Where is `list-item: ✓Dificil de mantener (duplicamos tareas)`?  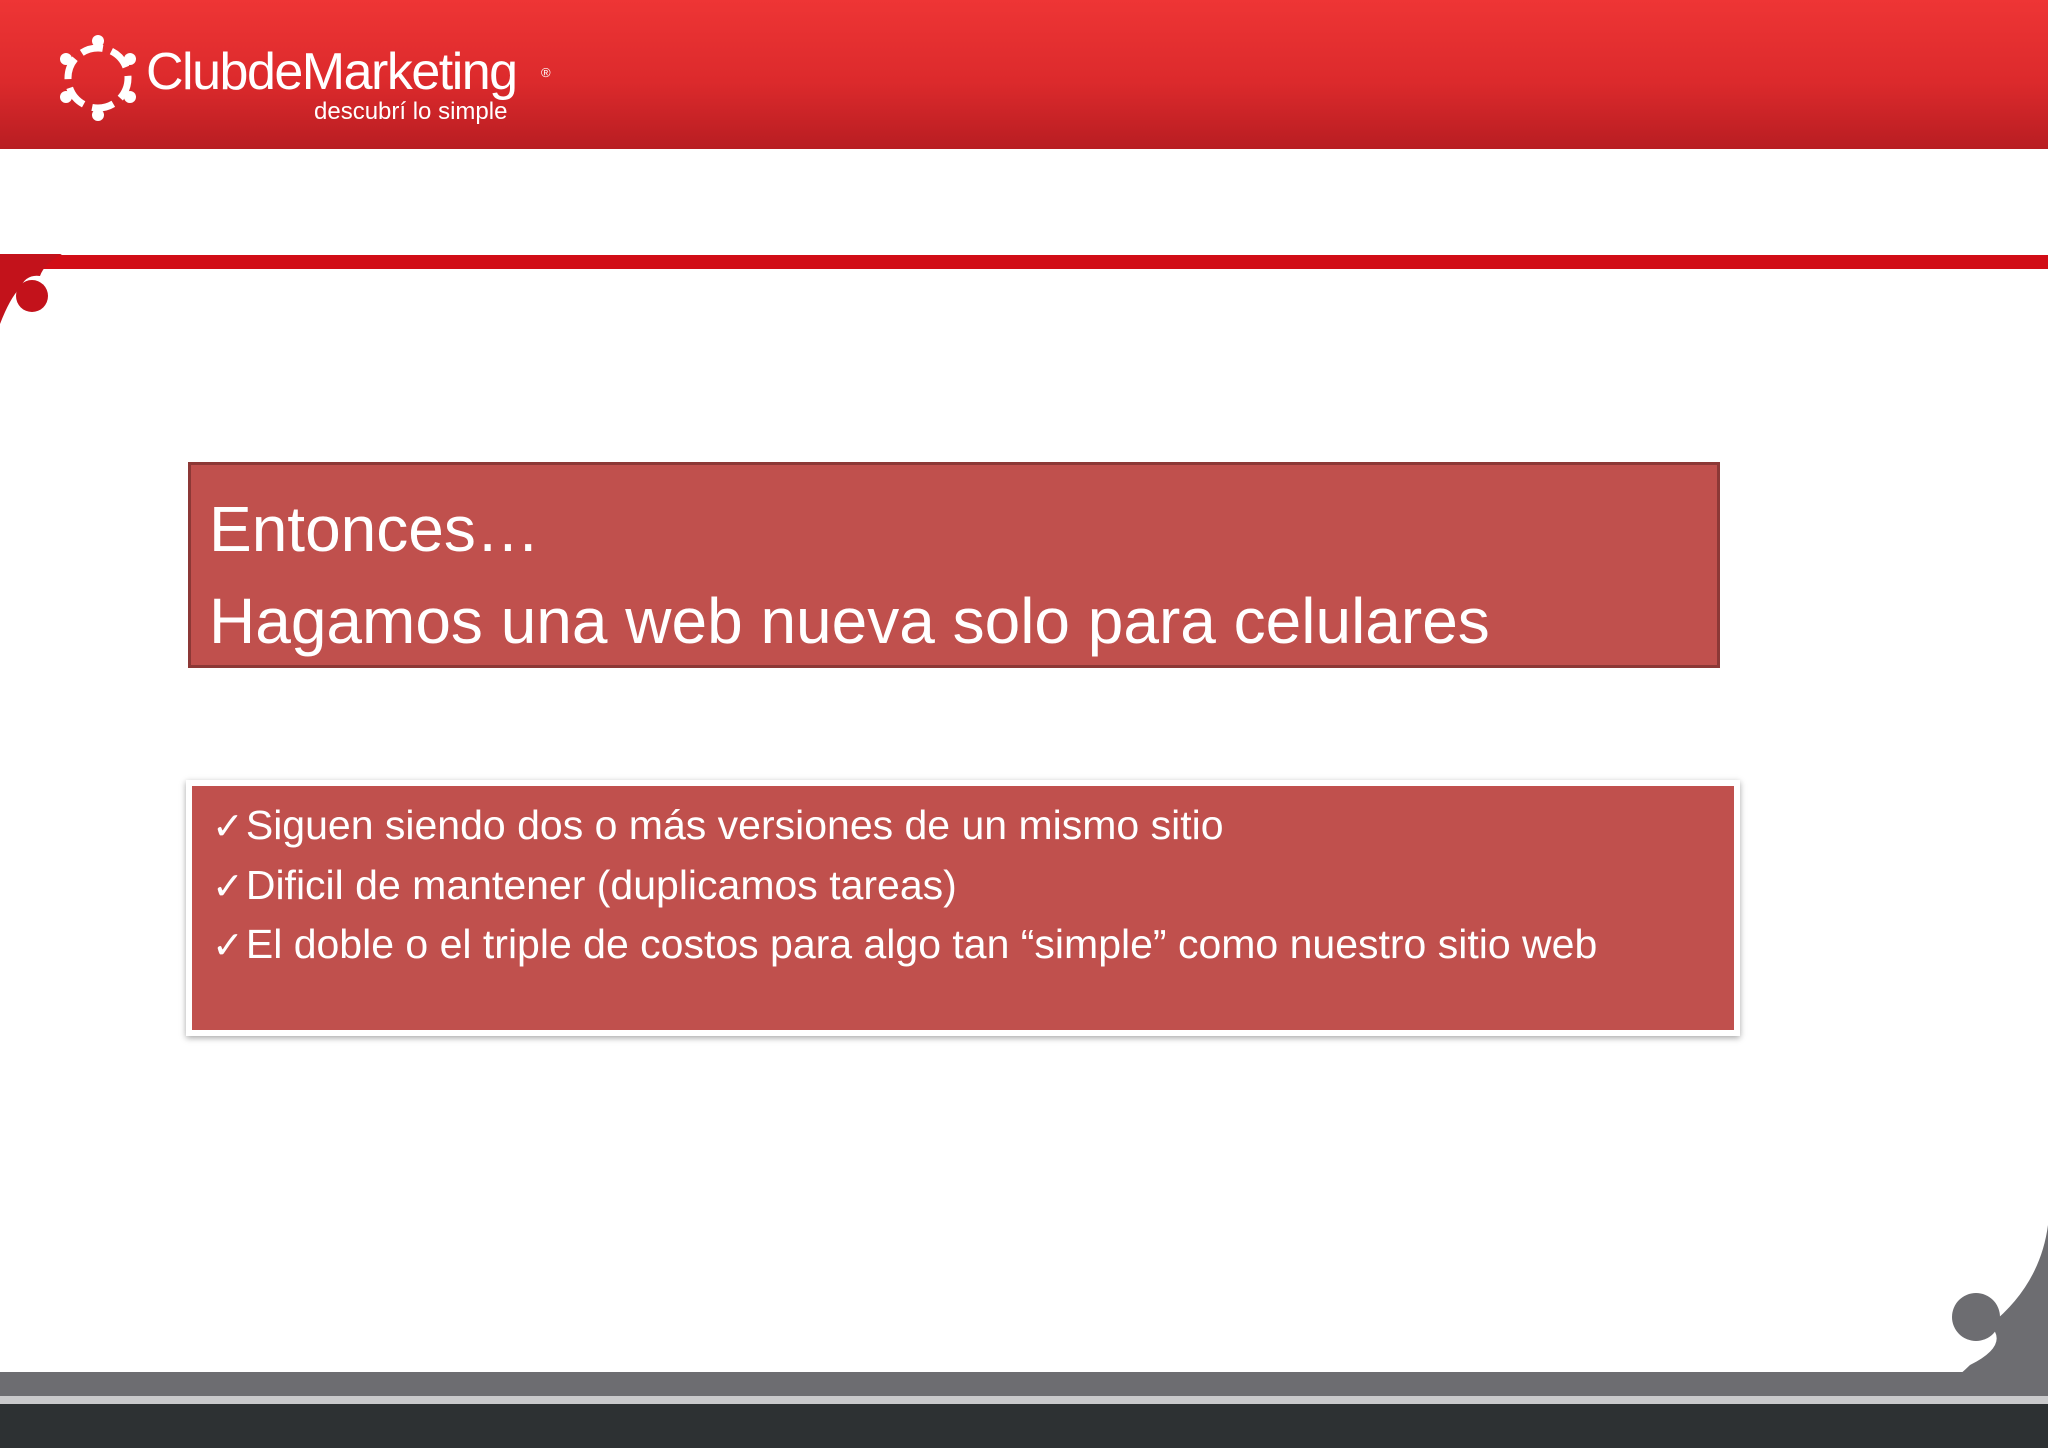
list-item: ✓Dificil de mantener (duplicamos tareas) is located at coordinates (964, 886).